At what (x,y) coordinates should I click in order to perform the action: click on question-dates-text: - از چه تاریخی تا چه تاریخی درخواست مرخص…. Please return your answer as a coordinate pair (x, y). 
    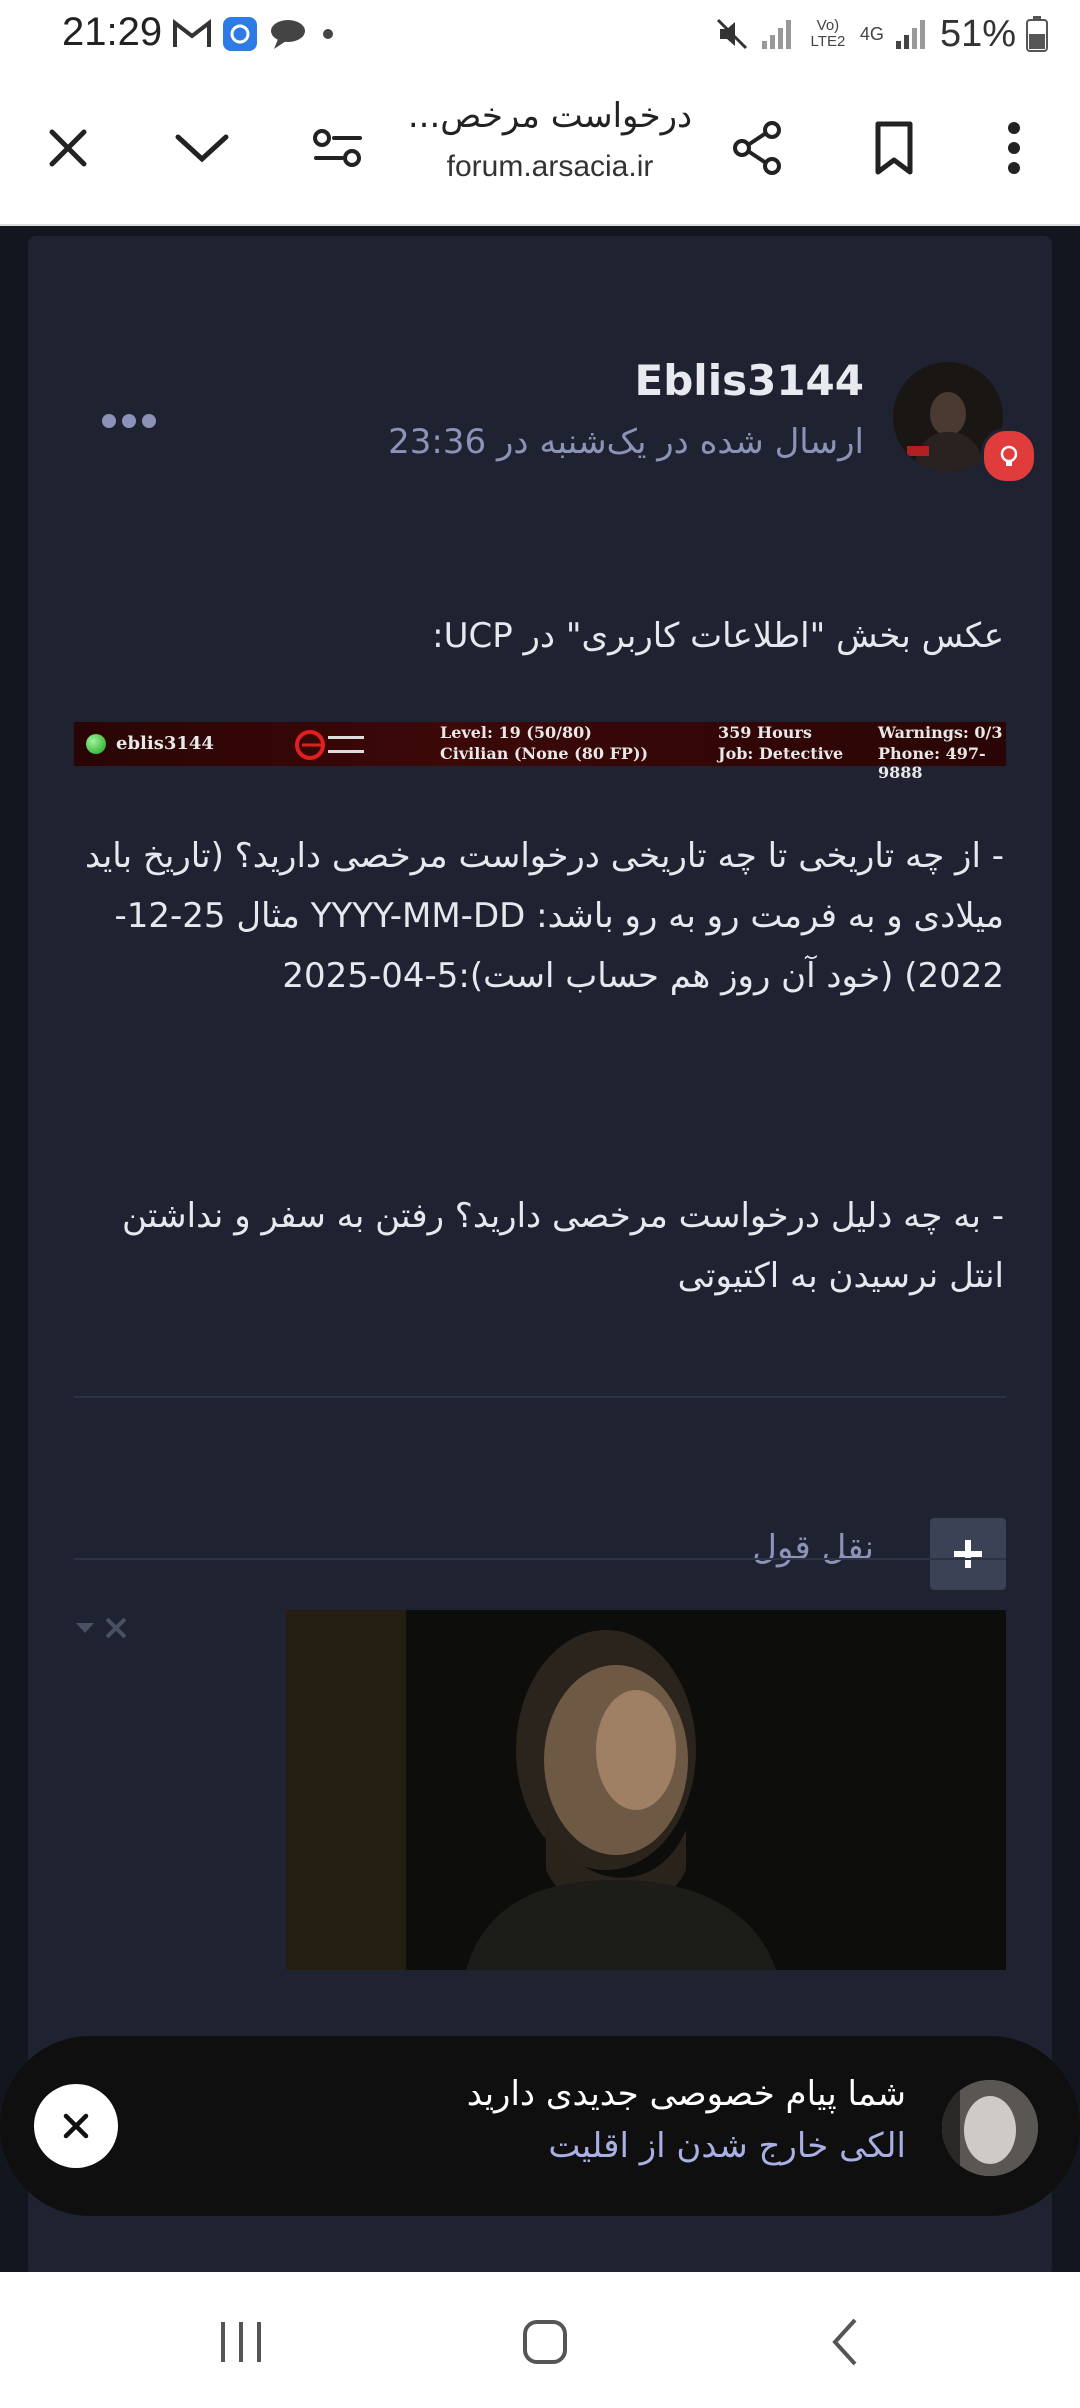
    Looking at the image, I should click on (544, 916).